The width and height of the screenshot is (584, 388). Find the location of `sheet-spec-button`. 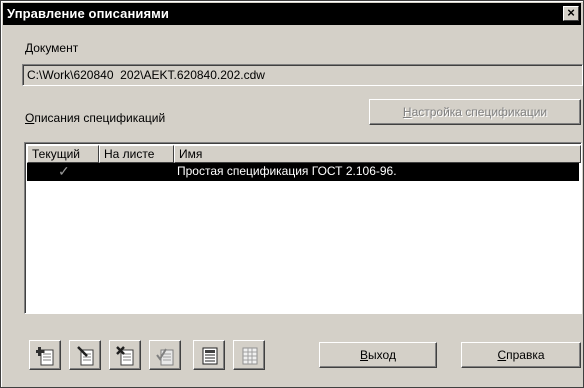

sheet-spec-button is located at coordinates (209, 355).